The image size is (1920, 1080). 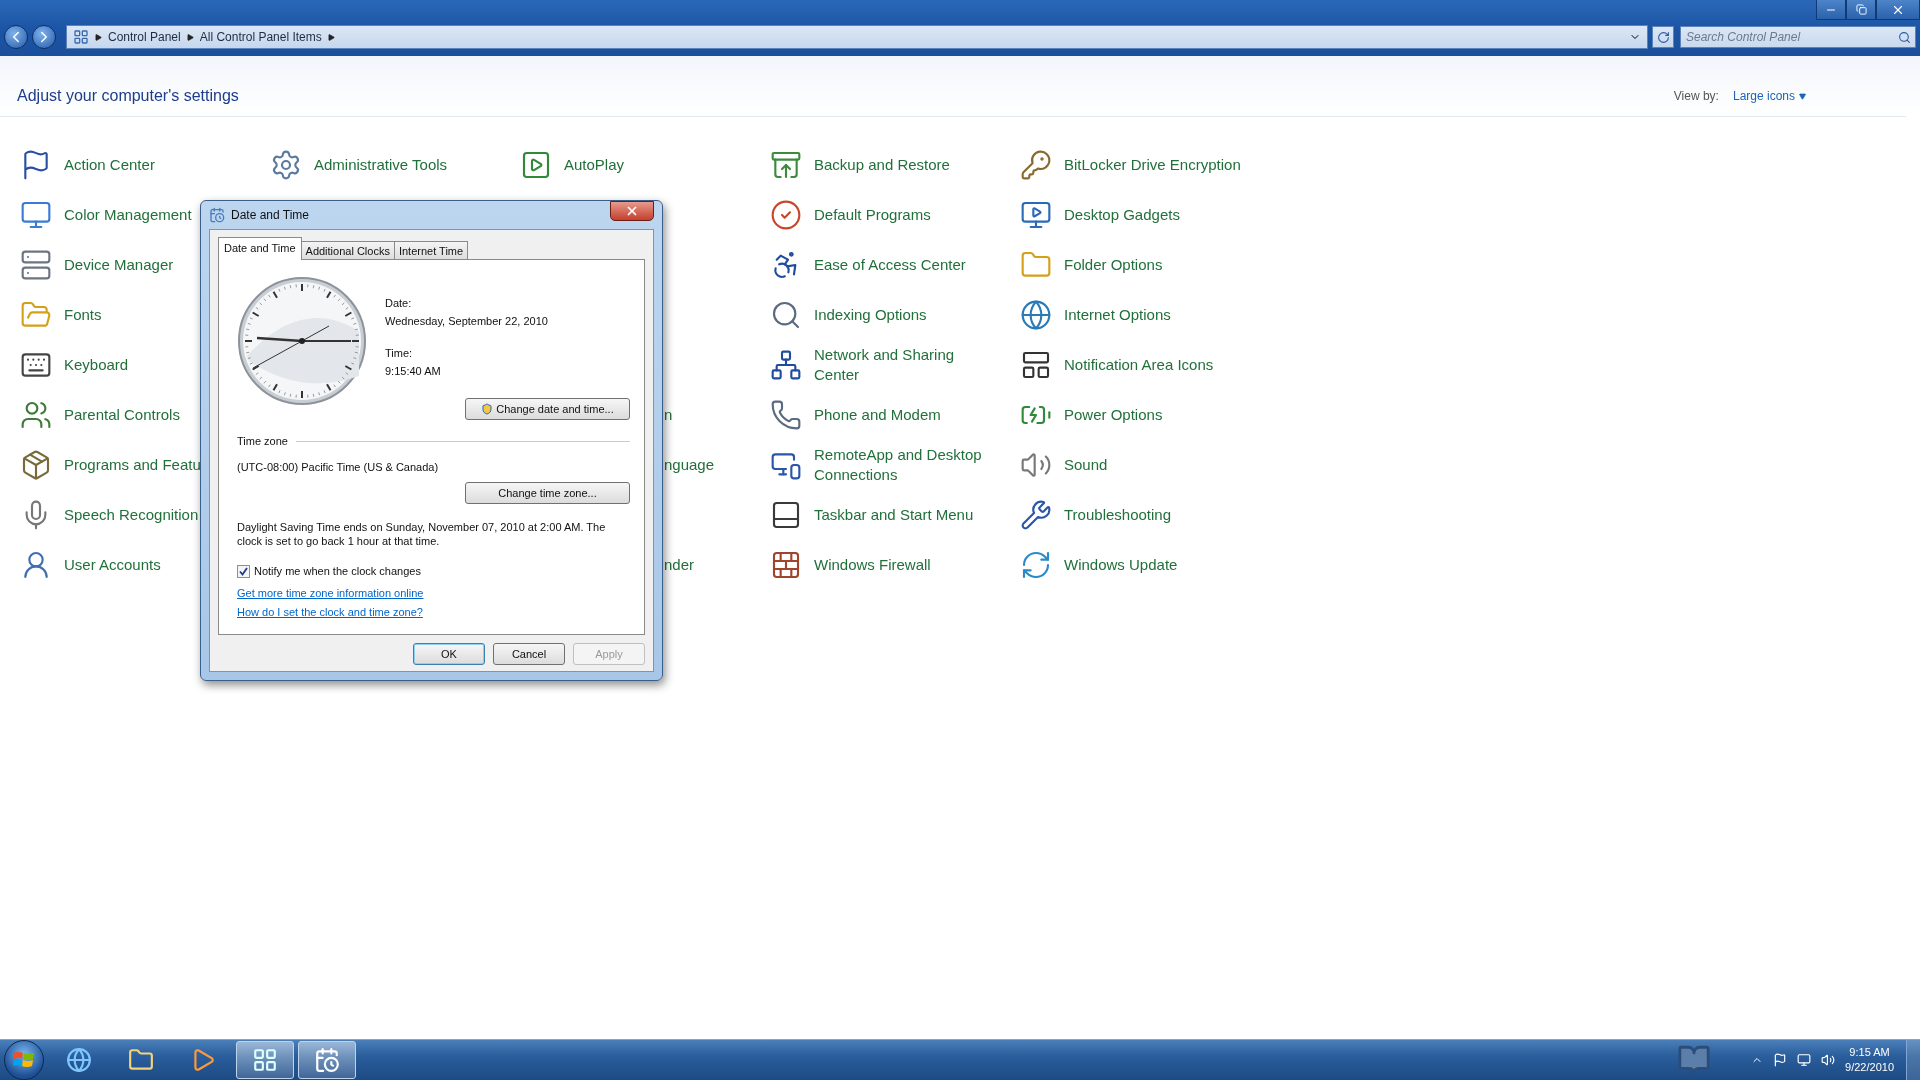 I want to click on control-panel-link: Folder Options, so click(x=1113, y=265).